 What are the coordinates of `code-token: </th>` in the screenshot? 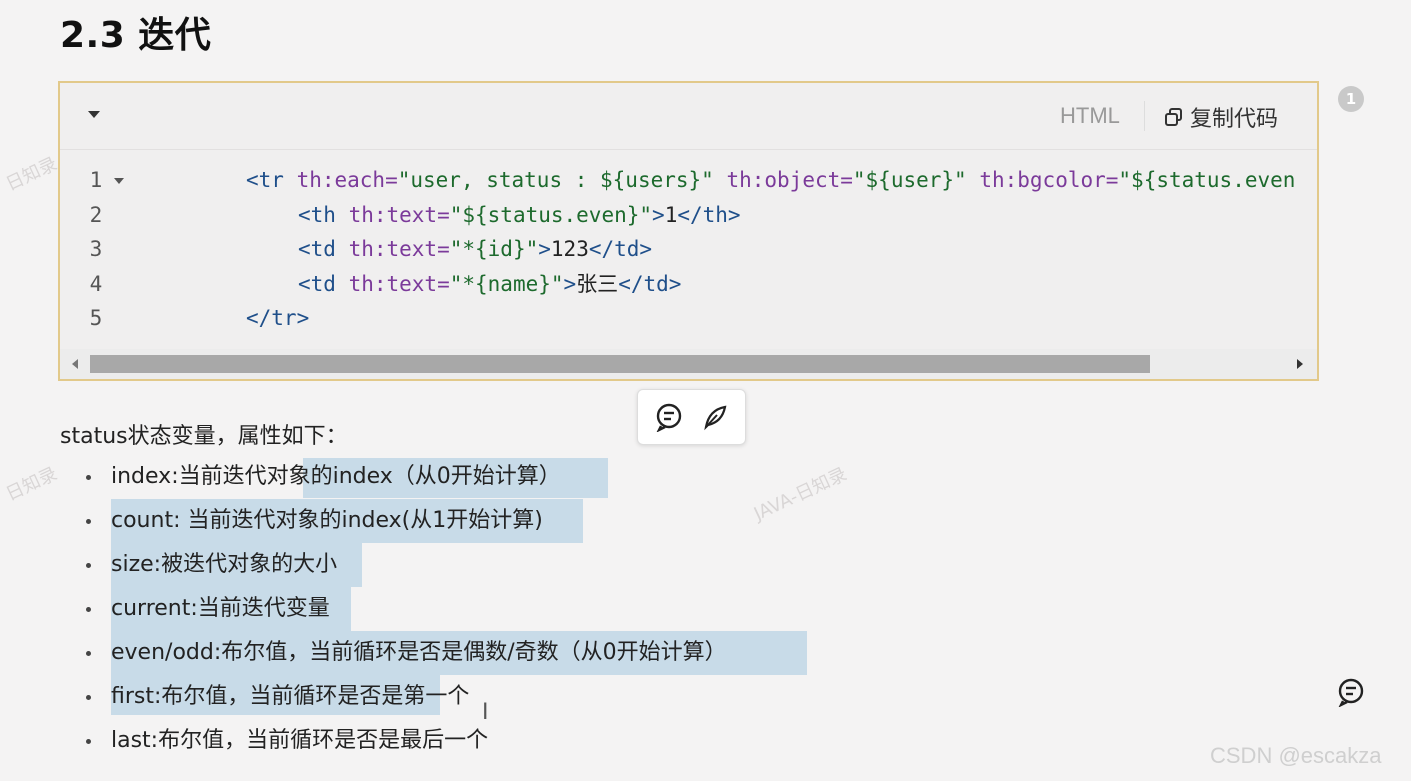 It's located at (709, 214).